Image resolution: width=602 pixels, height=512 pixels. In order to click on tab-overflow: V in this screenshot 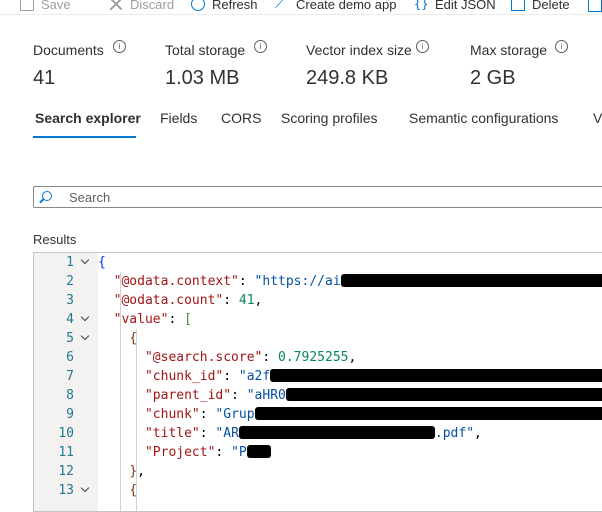, I will do `click(597, 118)`.